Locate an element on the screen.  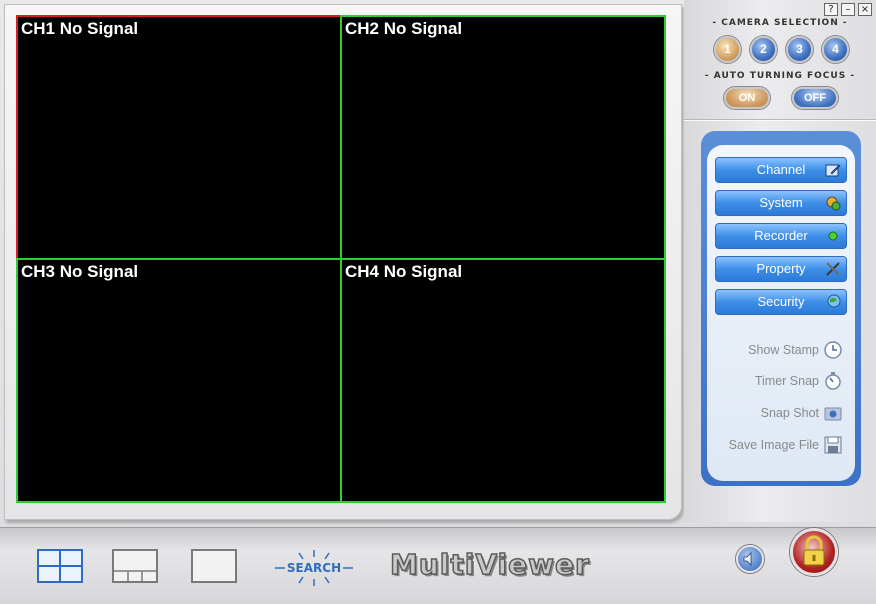
channel-menu-label: Channel is located at coordinates (781, 169).